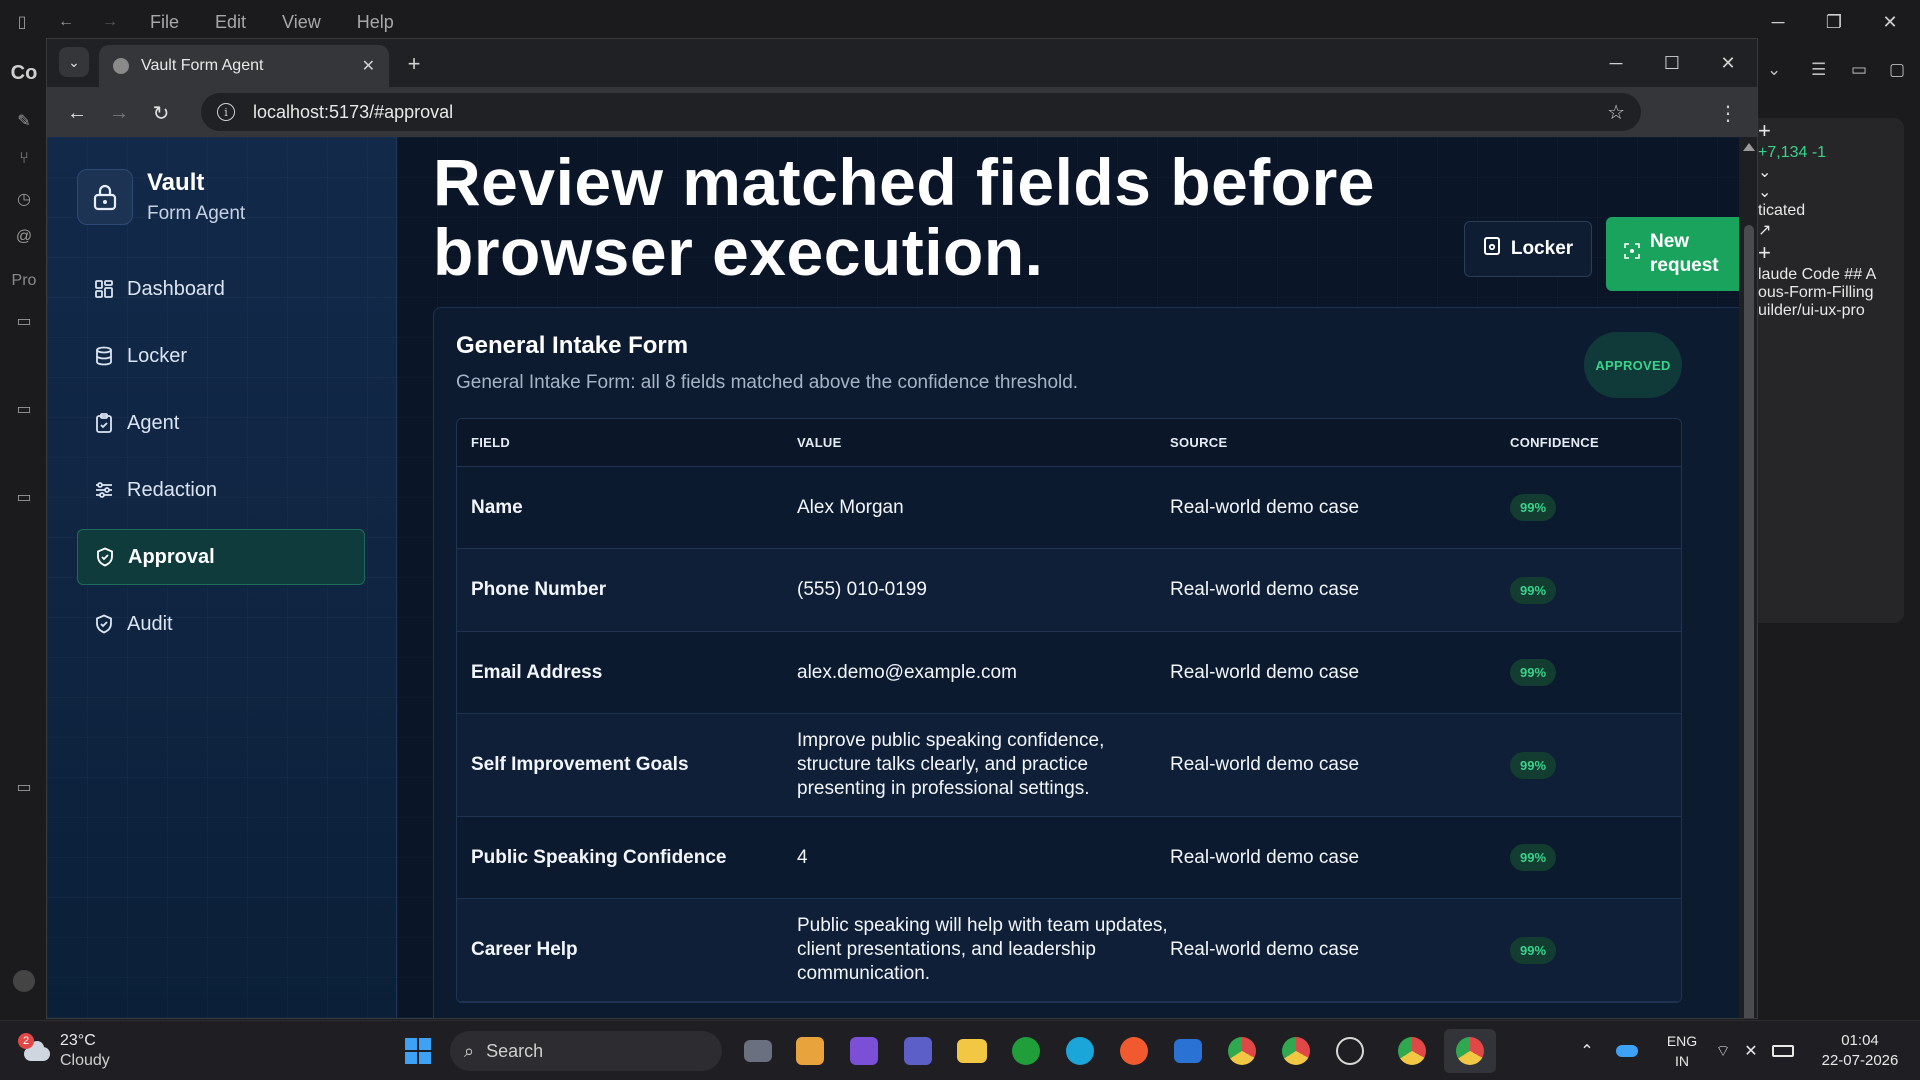  What do you see at coordinates (930, 112) in the screenshot?
I see `url-text: localhost:5173/#approval` at bounding box center [930, 112].